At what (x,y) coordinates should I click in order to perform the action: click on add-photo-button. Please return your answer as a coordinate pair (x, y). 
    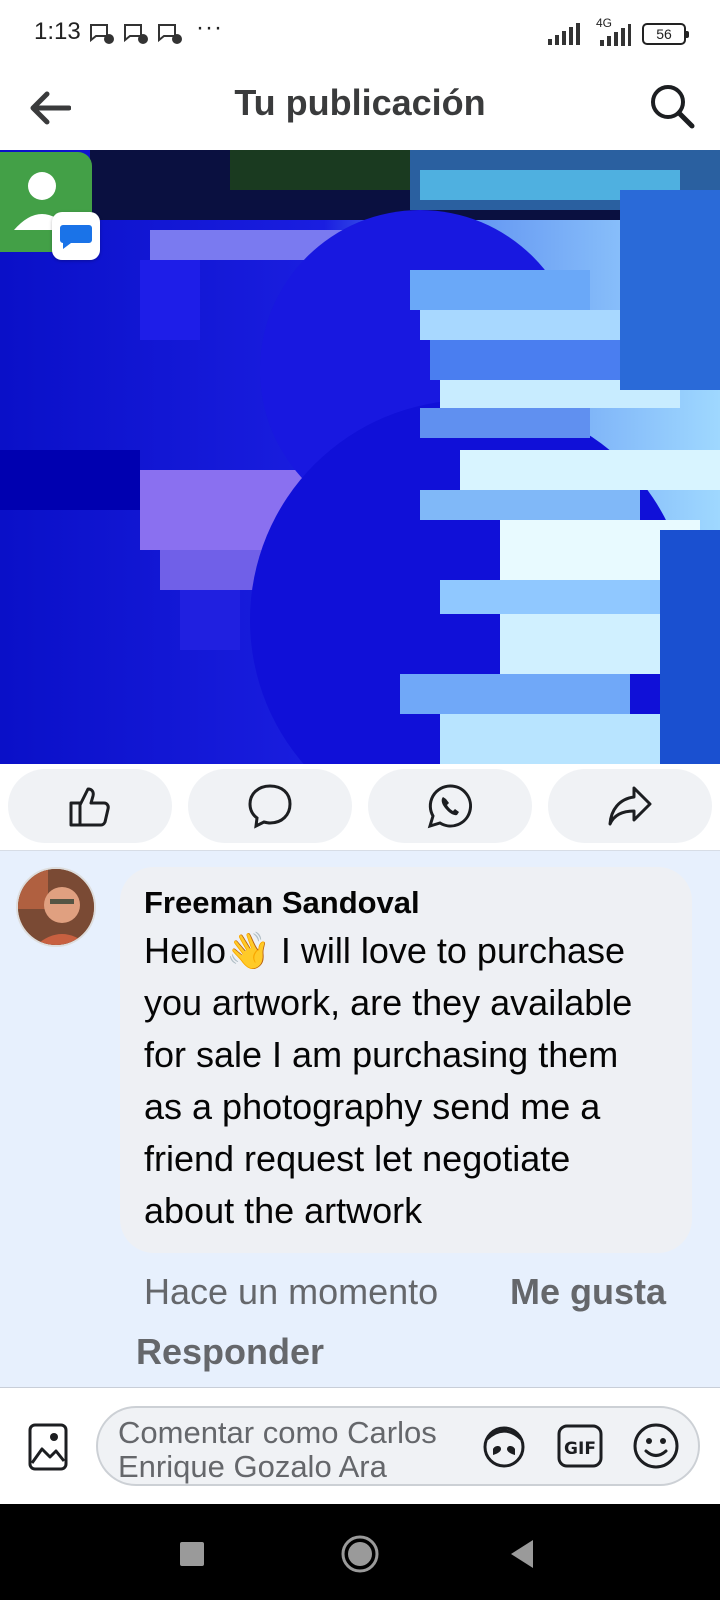
    Looking at the image, I should click on (48, 1447).